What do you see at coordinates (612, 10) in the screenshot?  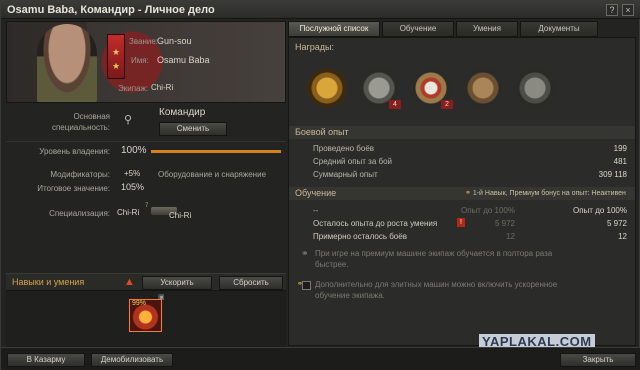 I see `help-icon: ?` at bounding box center [612, 10].